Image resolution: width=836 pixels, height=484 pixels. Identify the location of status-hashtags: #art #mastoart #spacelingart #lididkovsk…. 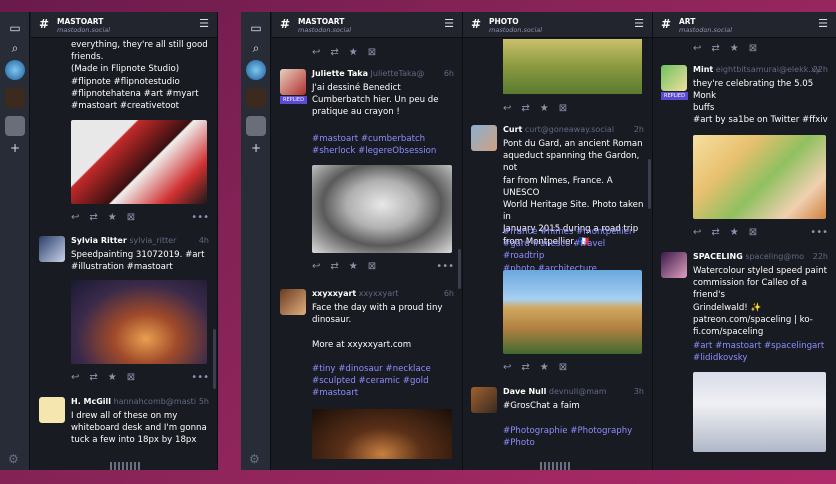
(761, 352).